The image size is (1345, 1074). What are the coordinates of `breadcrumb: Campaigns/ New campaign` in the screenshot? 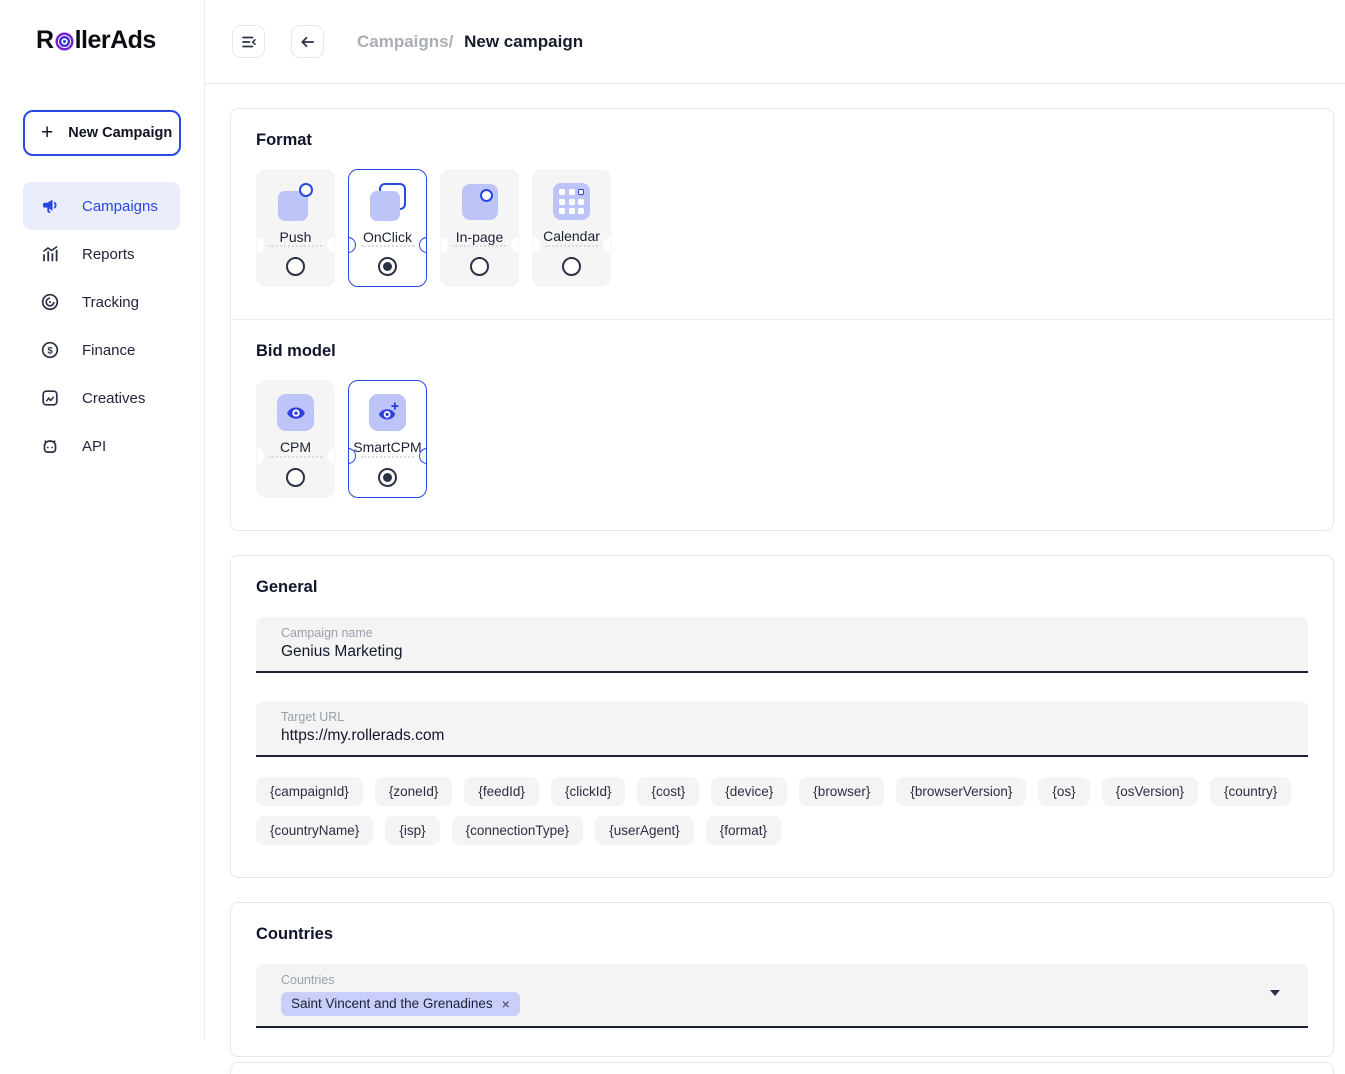 It's located at (470, 42).